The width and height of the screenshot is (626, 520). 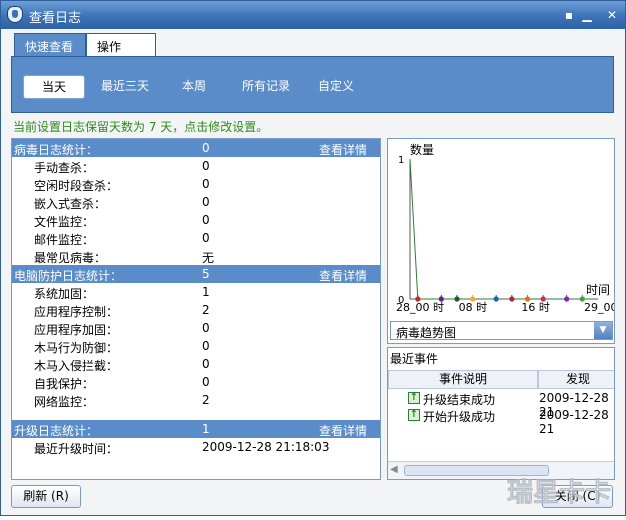 I want to click on y-axis-label: 数量, so click(x=422, y=149).